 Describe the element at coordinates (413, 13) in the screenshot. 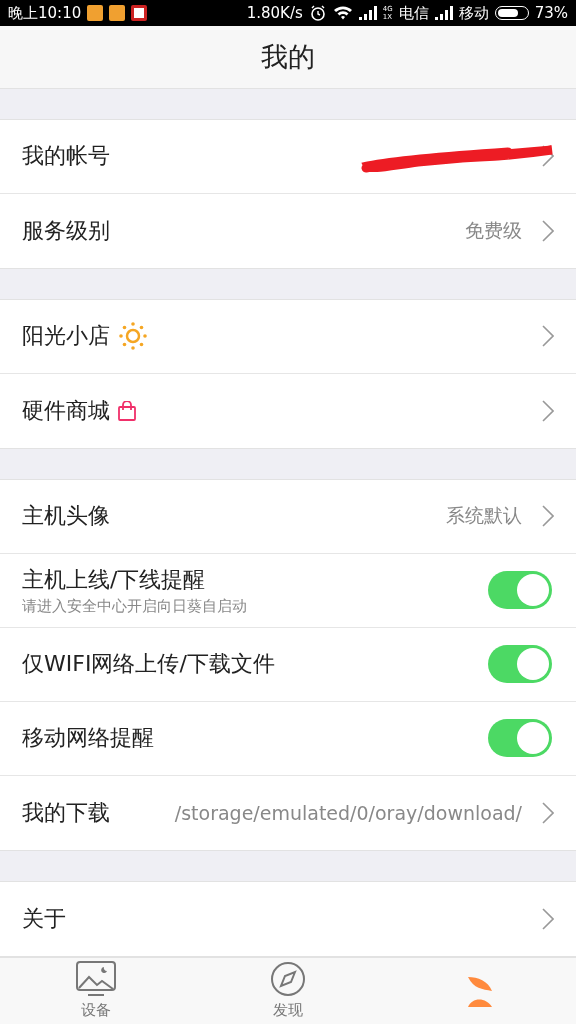

I see `carrier-name: 电信` at that location.